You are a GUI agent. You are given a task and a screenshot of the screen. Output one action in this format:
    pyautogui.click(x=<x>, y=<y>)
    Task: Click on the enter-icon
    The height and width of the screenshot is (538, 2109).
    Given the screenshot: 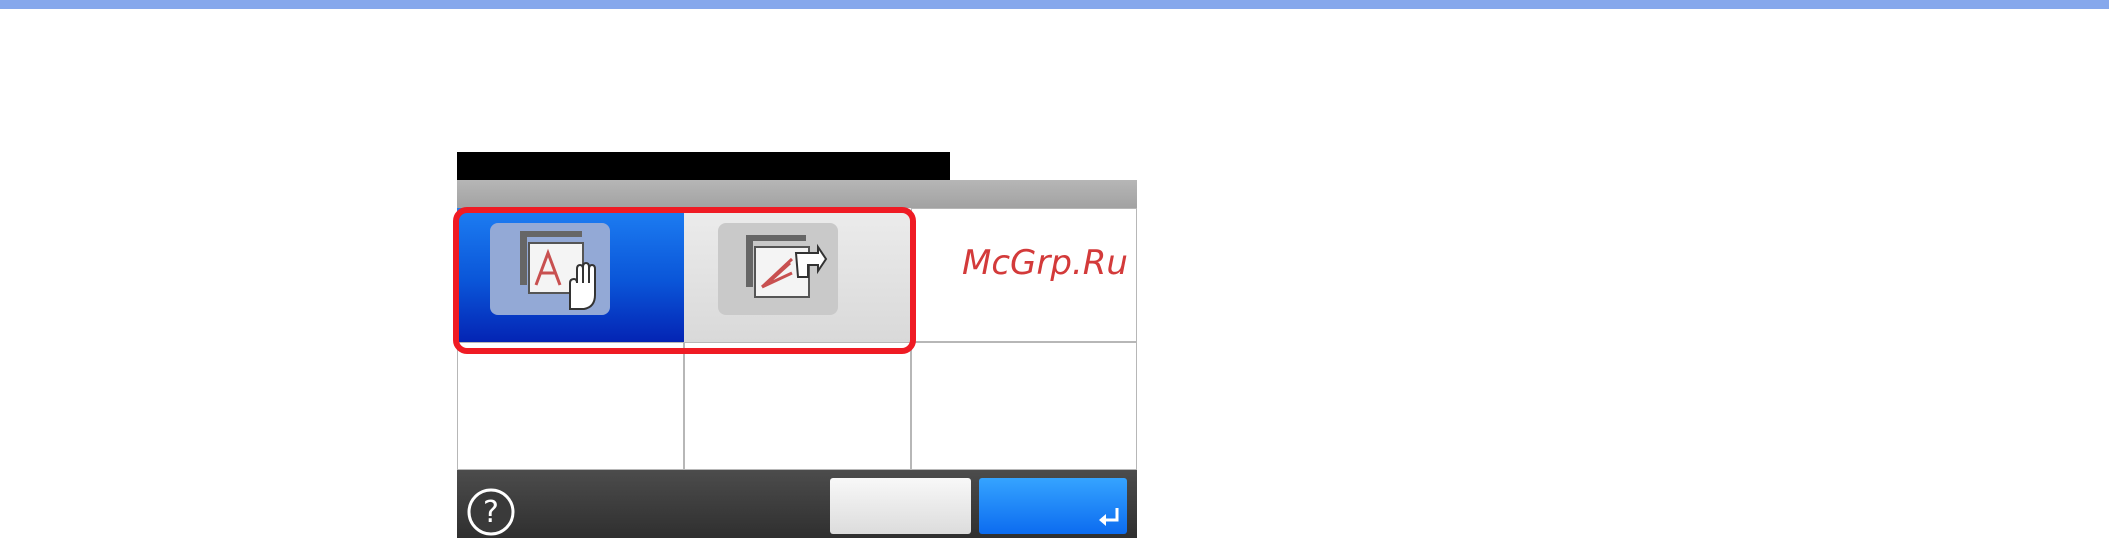 What is the action you would take?
    pyautogui.click(x=1109, y=517)
    